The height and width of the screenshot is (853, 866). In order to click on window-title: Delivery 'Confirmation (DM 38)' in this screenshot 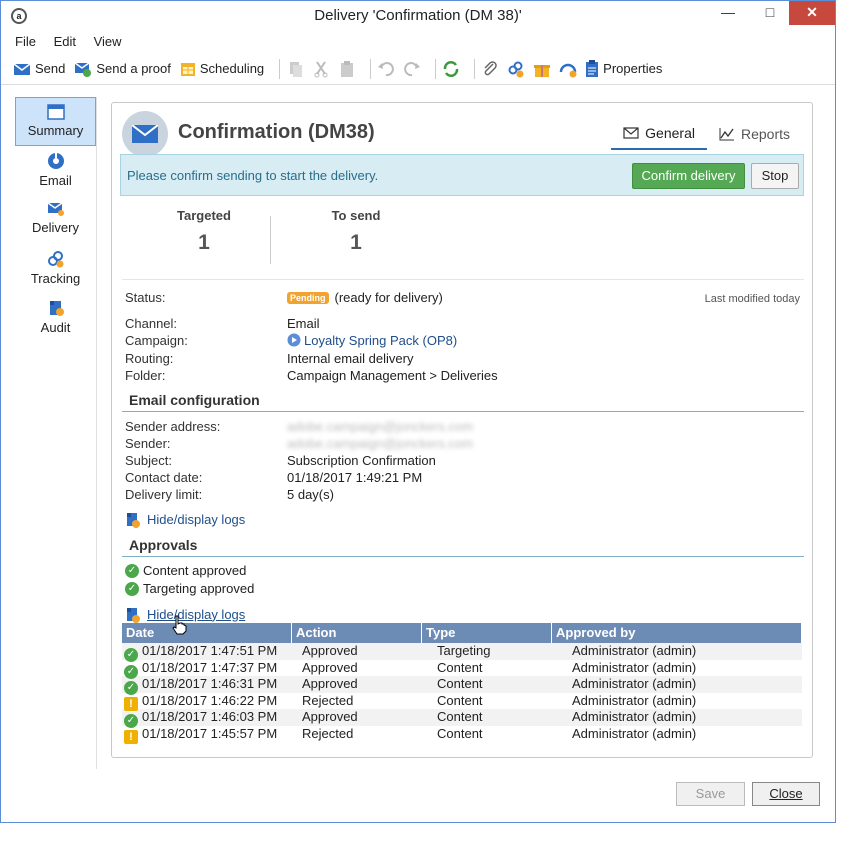, I will do `click(418, 15)`.